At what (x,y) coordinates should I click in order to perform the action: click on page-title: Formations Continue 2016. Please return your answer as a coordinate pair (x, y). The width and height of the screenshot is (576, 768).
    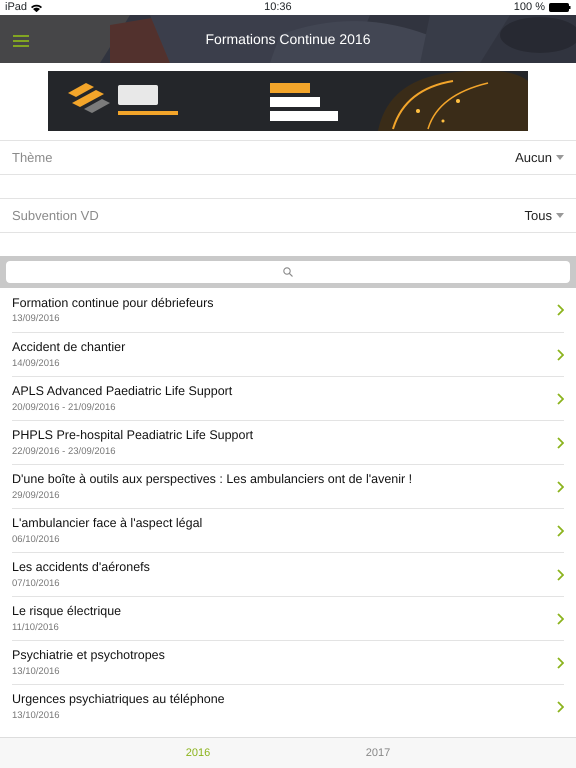
    Looking at the image, I should click on (288, 39).